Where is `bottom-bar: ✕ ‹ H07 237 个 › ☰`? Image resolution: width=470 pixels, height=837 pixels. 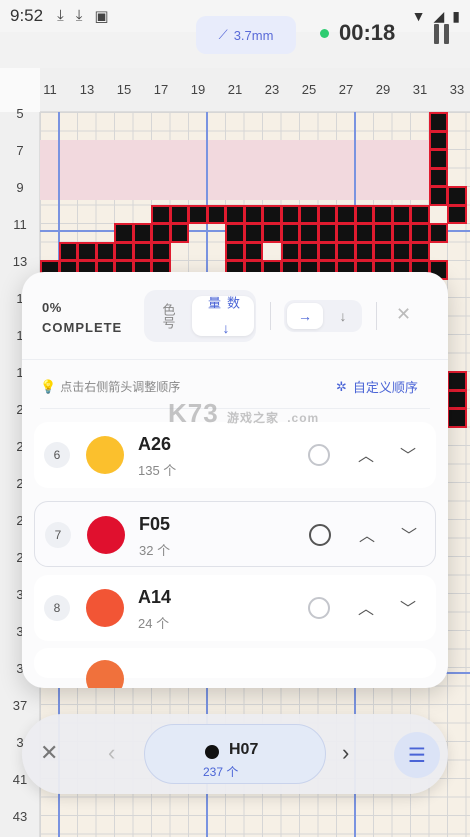
bottom-bar: ✕ ‹ H07 237 个 › ☰ is located at coordinates (235, 754).